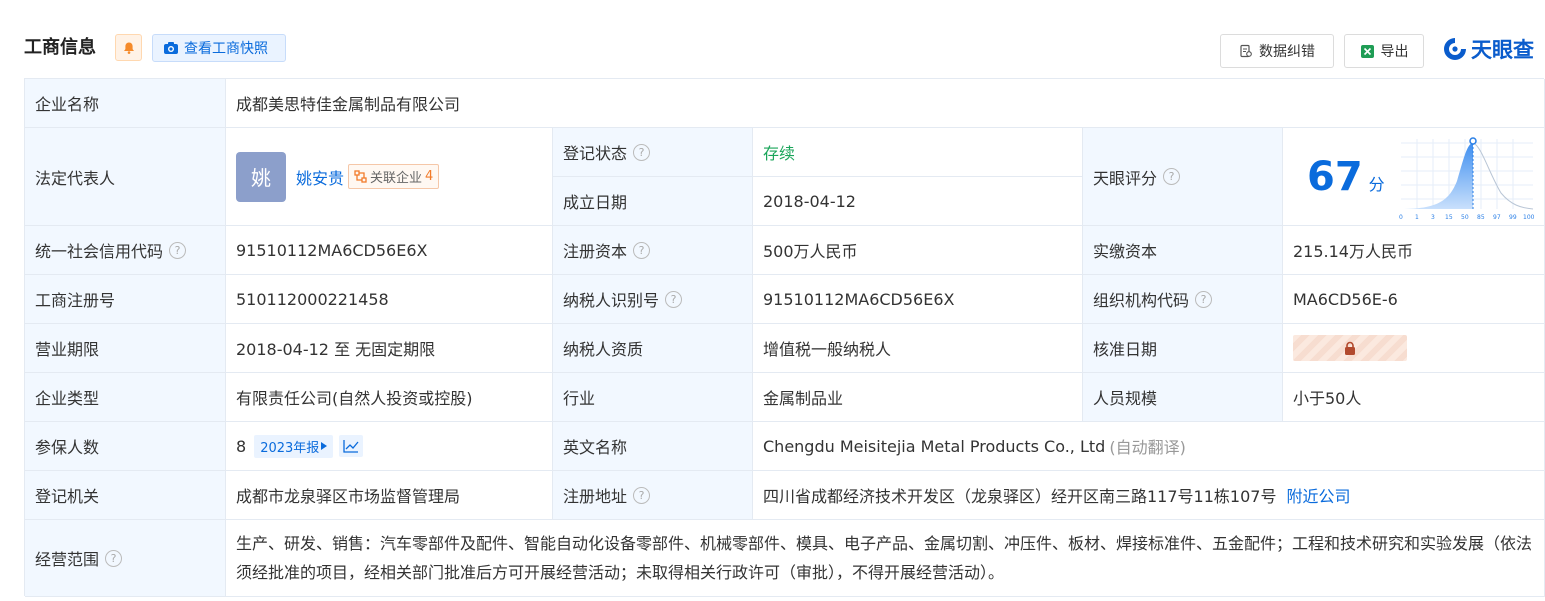  Describe the element at coordinates (1345, 299) in the screenshot. I see `value-text: MA6CD56E-6` at that location.